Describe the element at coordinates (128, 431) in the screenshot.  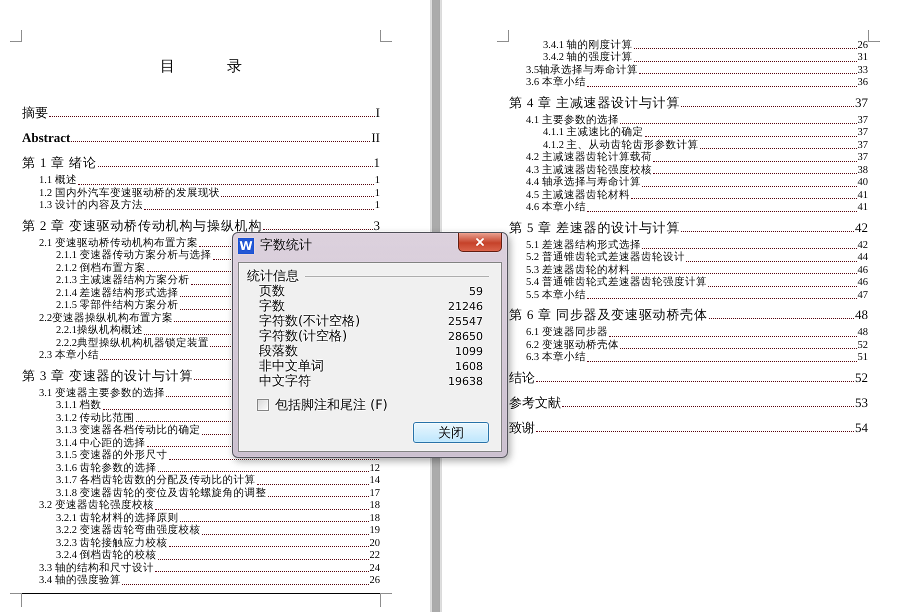
I see `section-title: 3.1.3 变速器各档传动比的确定` at that location.